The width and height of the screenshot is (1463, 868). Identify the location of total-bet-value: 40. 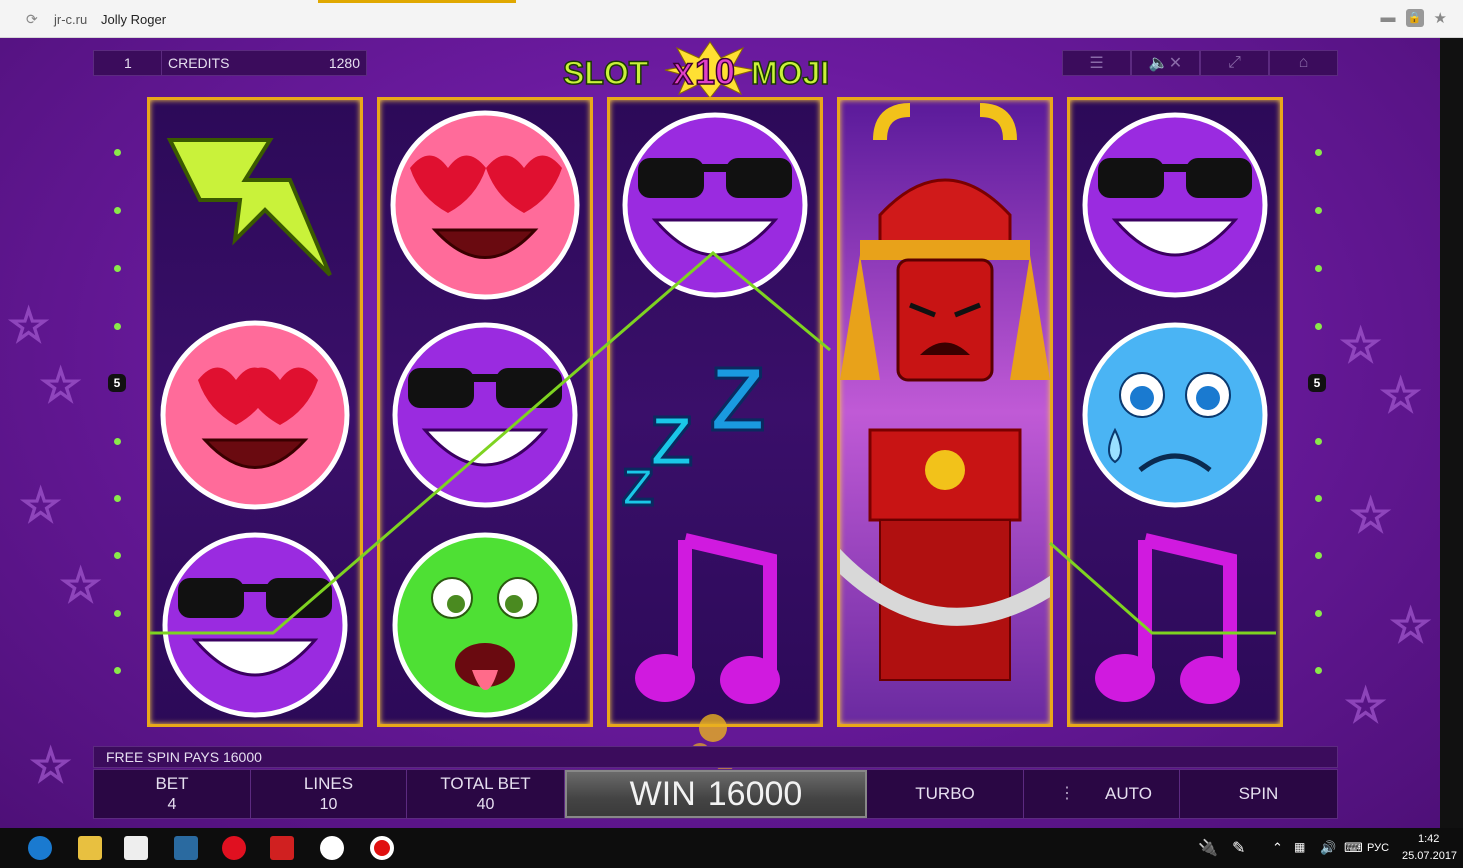
(485, 804).